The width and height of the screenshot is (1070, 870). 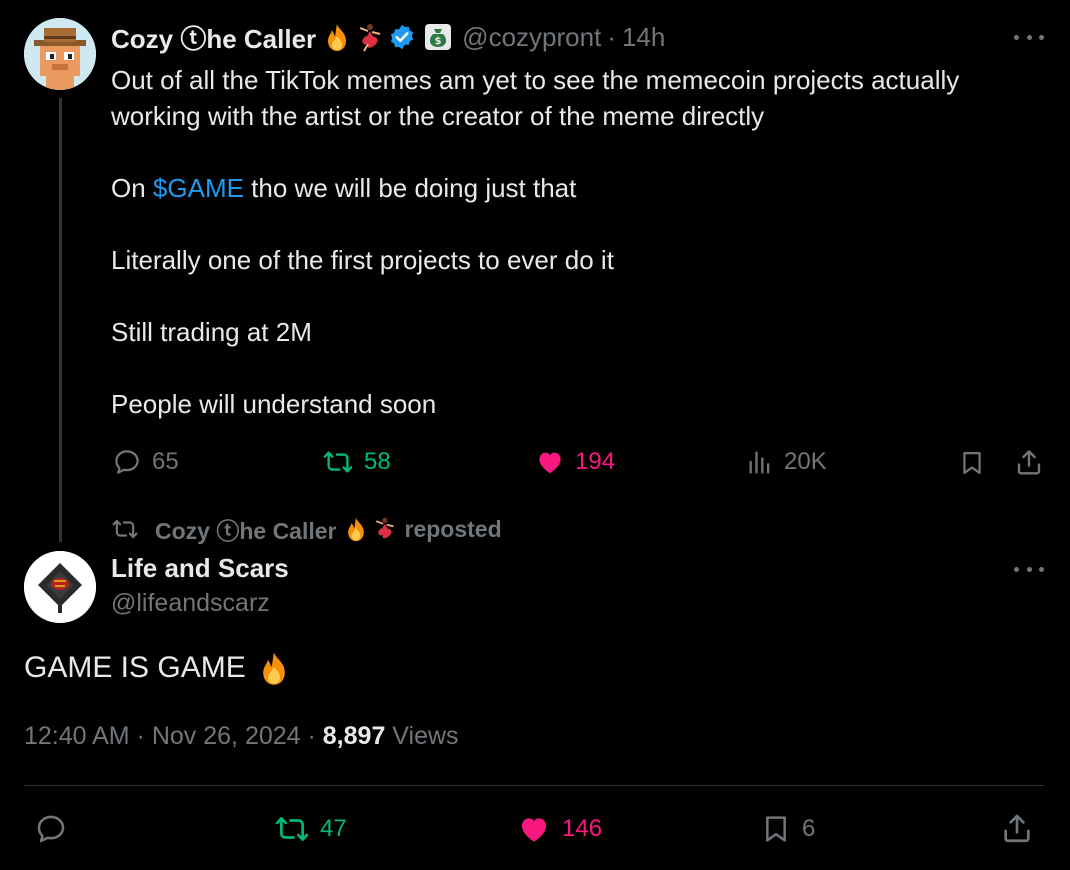 I want to click on text-fragment: On, so click(x=132, y=188).